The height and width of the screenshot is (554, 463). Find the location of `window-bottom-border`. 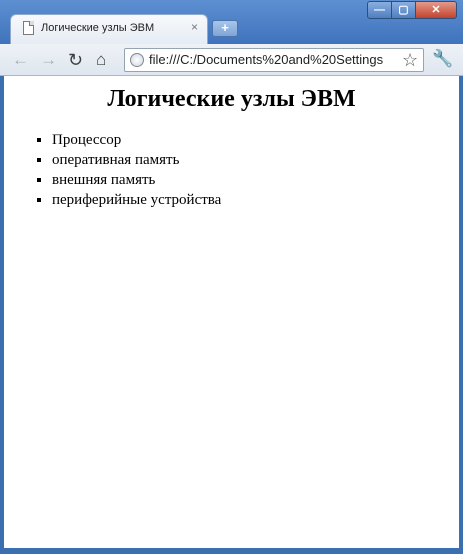

window-bottom-border is located at coordinates (231, 551).